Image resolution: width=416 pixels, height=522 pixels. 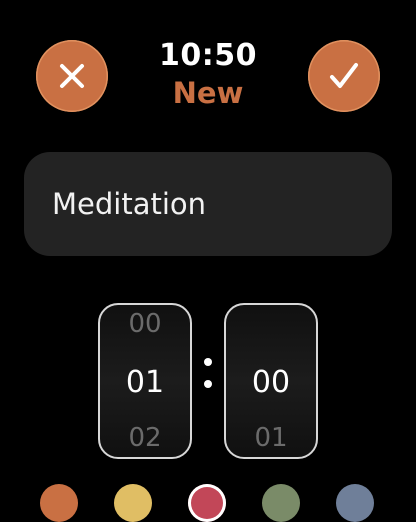 I want to click on color-swatch-orange, so click(x=59, y=503).